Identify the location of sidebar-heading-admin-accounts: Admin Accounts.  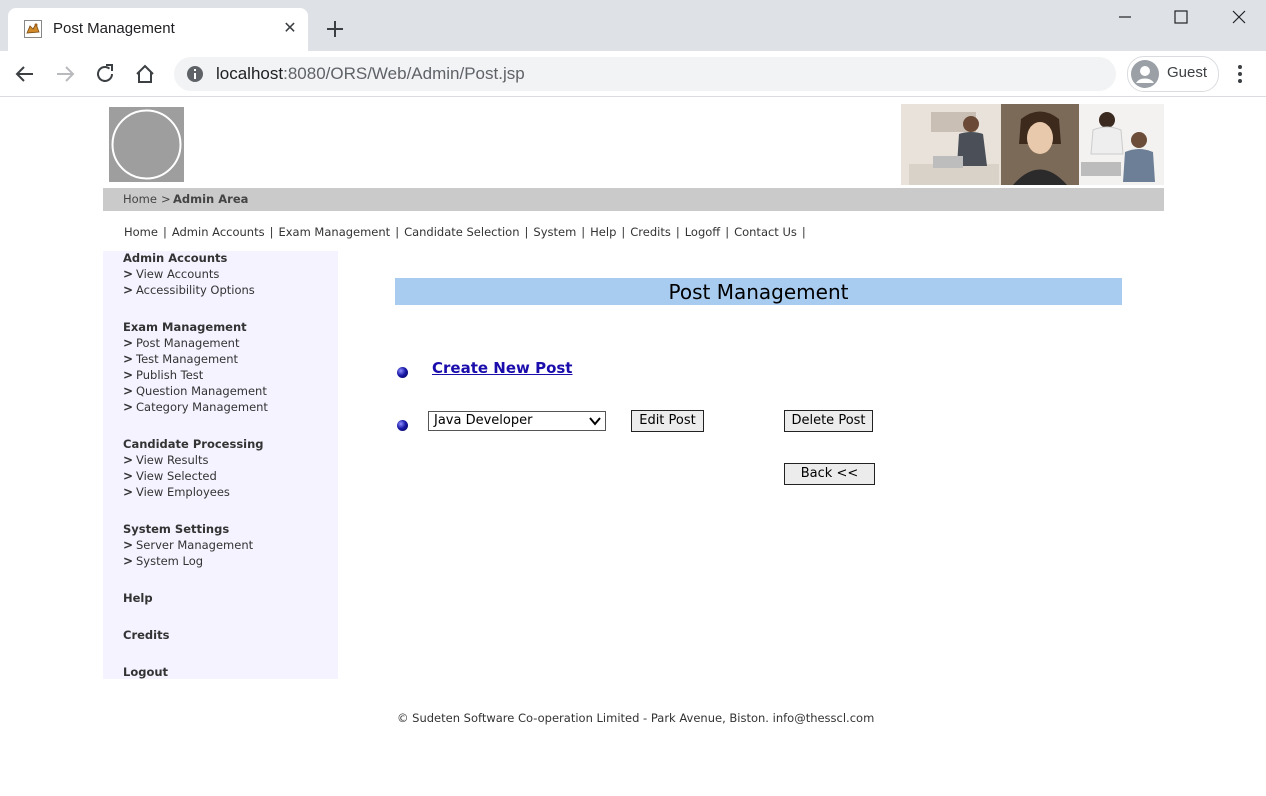
(175, 258).